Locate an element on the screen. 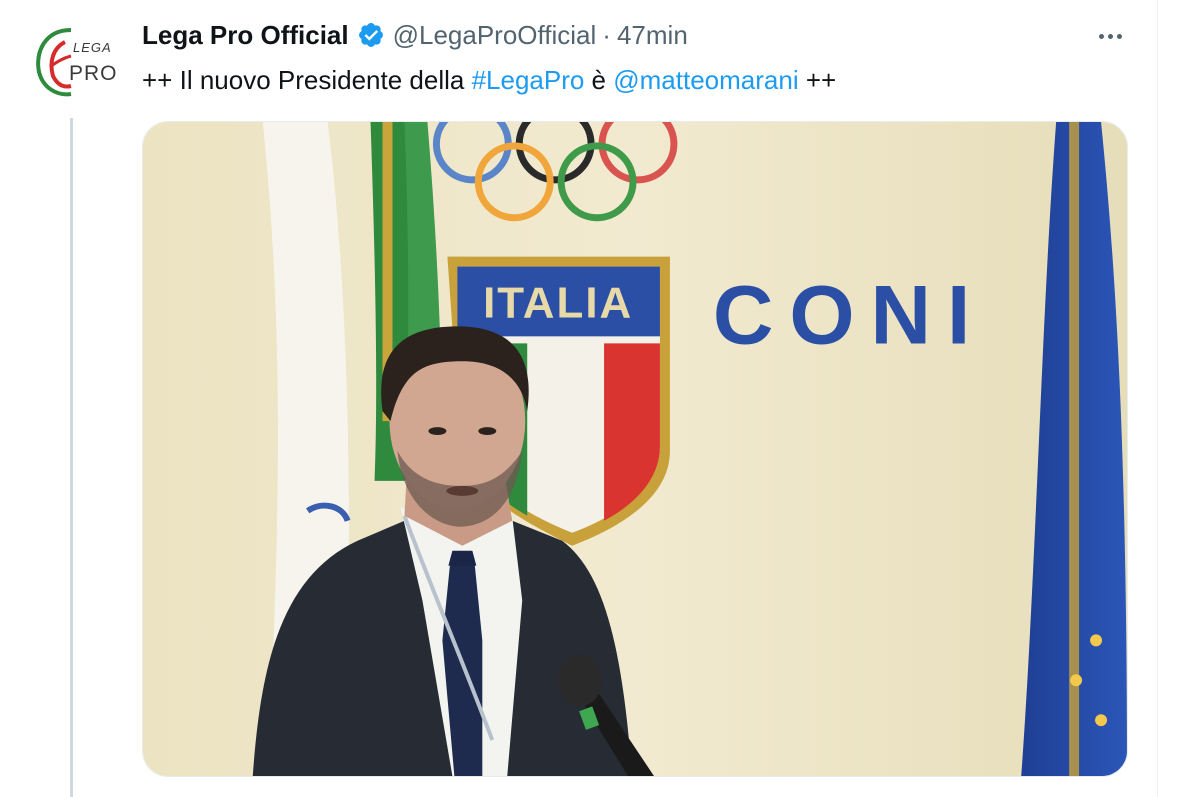  avatar: LEGA PRO is located at coordinates (73, 62).